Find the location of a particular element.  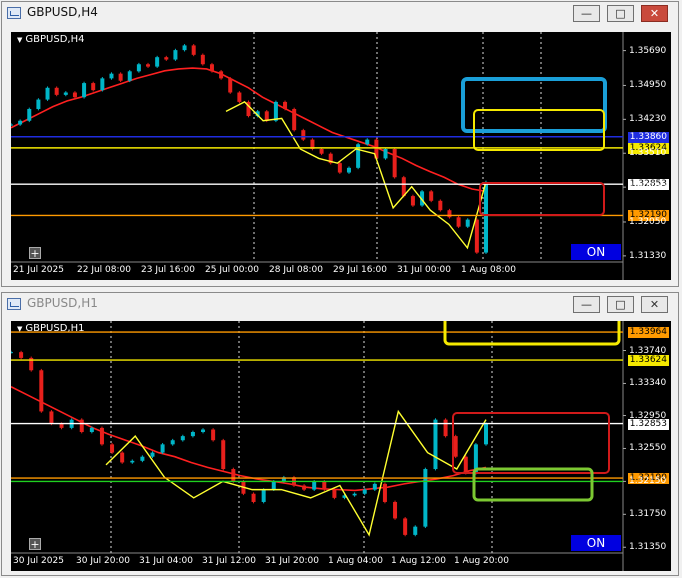

time-tick-label: 1 Aug 20:00 is located at coordinates (481, 561).